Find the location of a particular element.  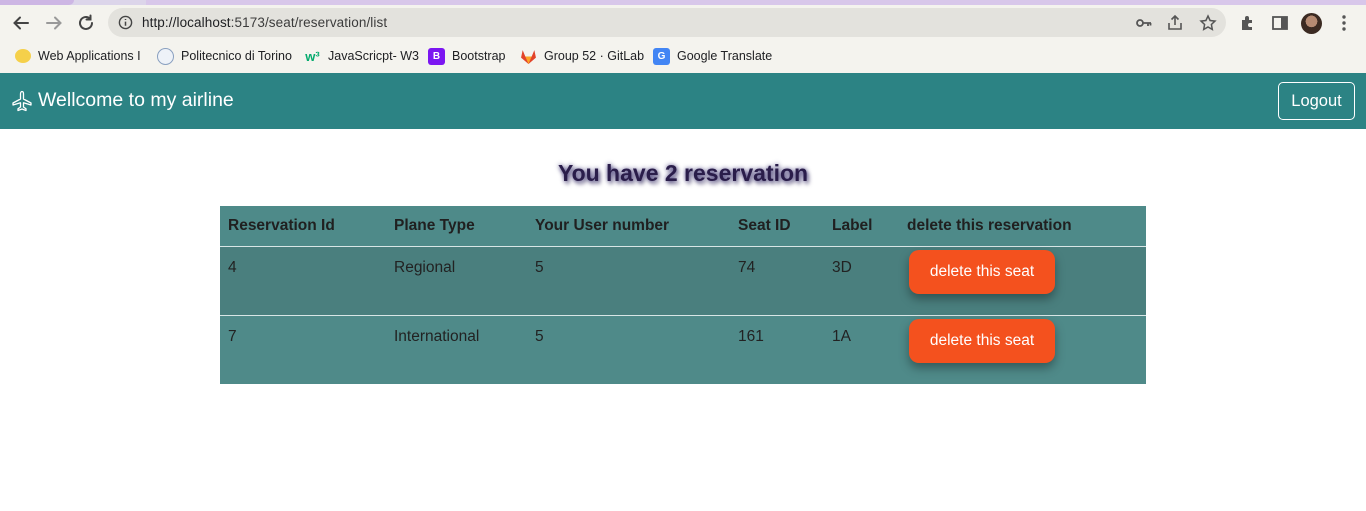

brand: Wellcome to my airline is located at coordinates (122, 100).